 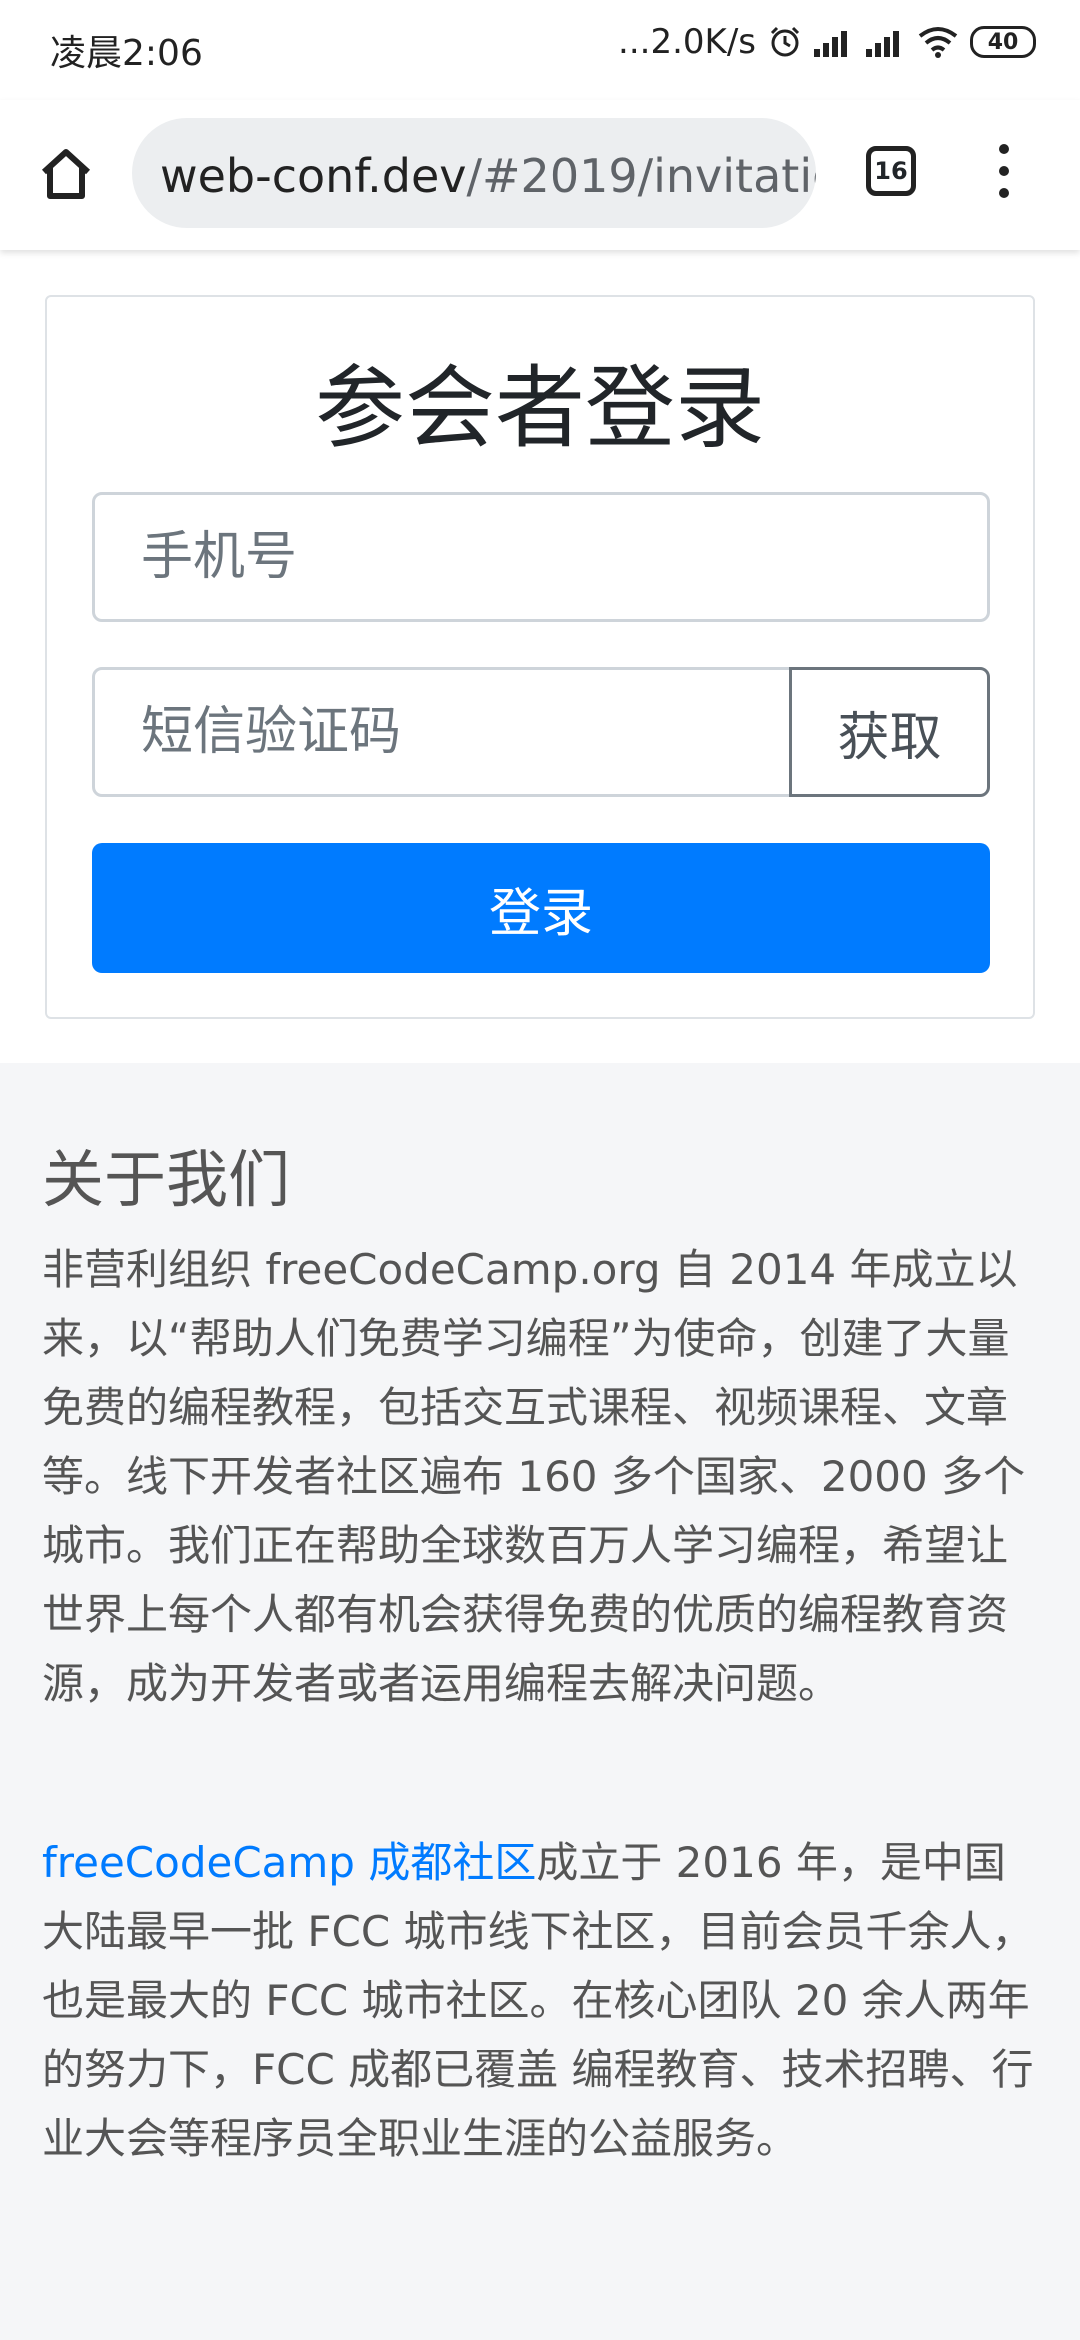 I want to click on status-icons: ...2.0K/s 40, so click(x=827, y=42).